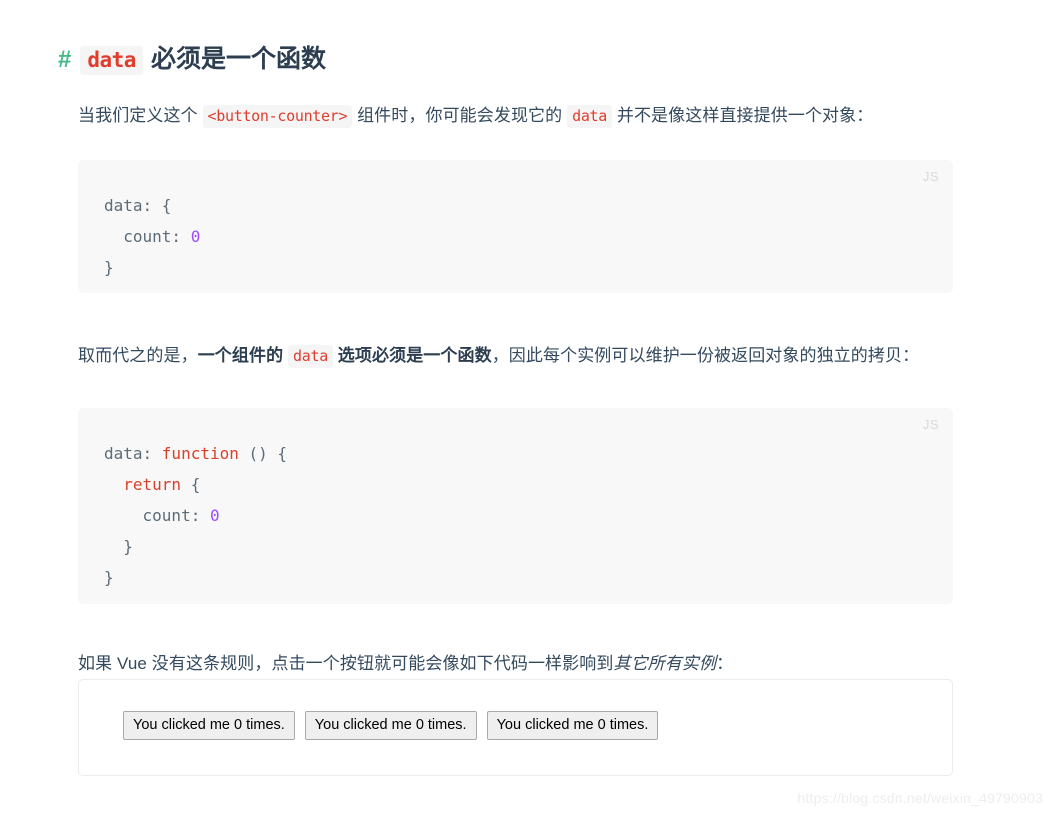  I want to click on inline-code-data-2: data, so click(310, 356).